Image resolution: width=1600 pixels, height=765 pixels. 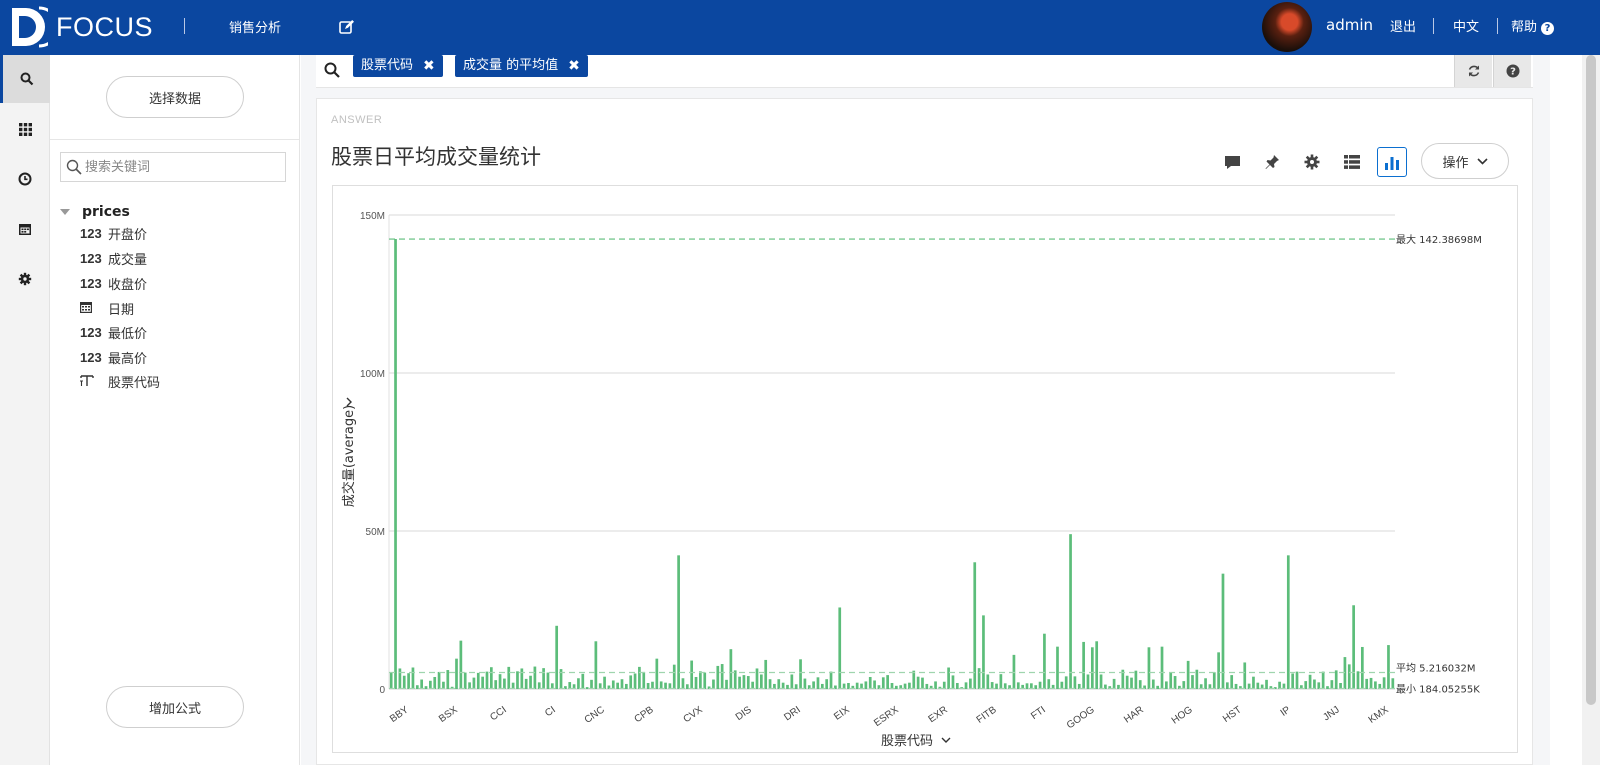 I want to click on field-item: 123 最高价, so click(x=113, y=357).